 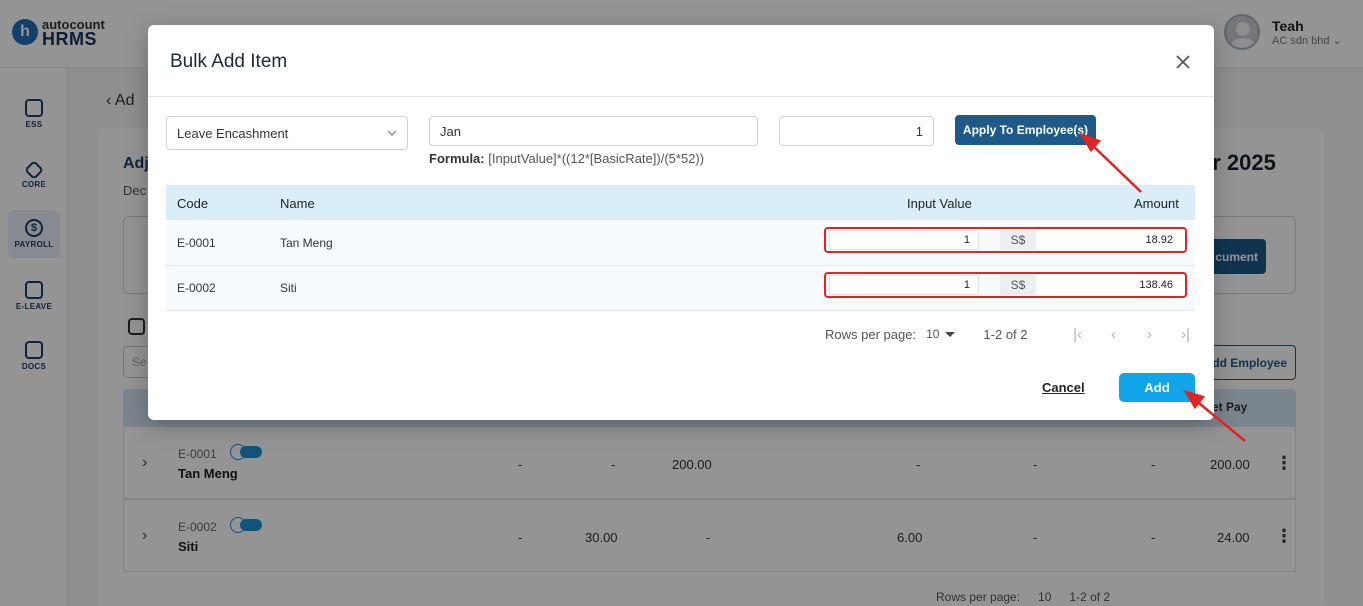 I want to click on table-row: E-0002 Siti 1 S$ 138.46, so click(x=680, y=288).